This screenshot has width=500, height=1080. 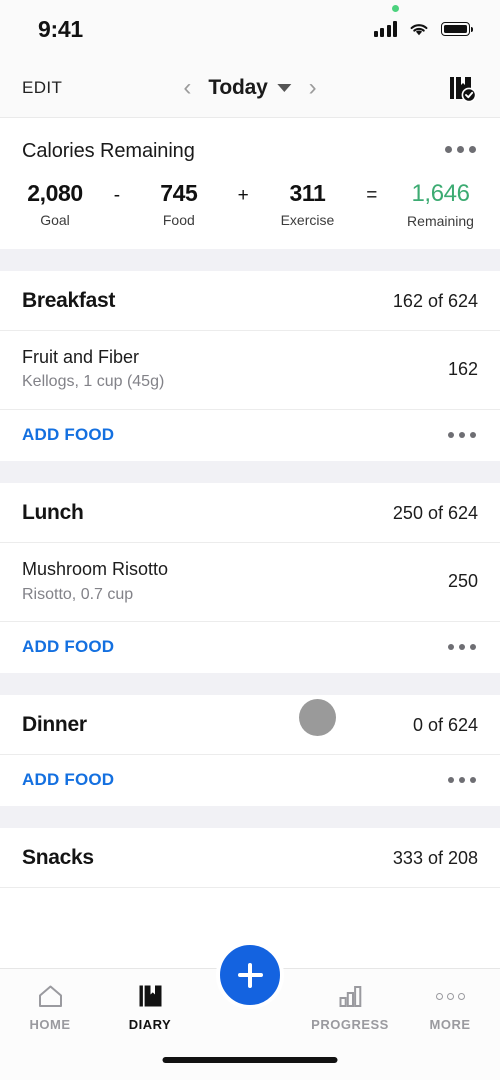 What do you see at coordinates (117, 195) in the screenshot?
I see `operator-minus: -` at bounding box center [117, 195].